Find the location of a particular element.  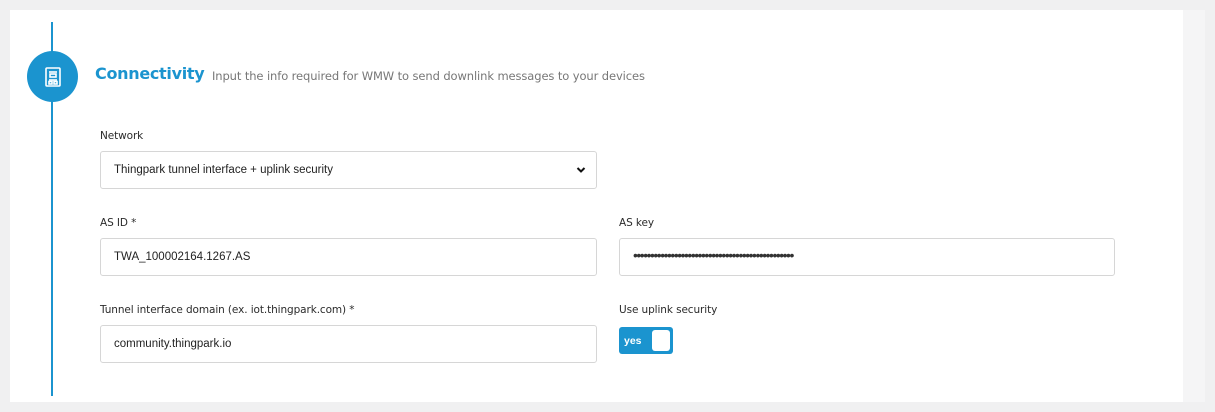

chevron-down-icon is located at coordinates (581, 170).